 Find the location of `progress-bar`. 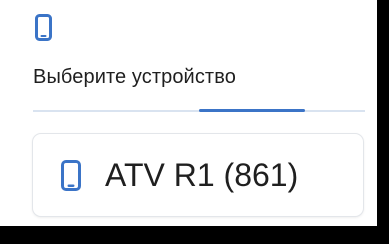

progress-bar is located at coordinates (199, 110).